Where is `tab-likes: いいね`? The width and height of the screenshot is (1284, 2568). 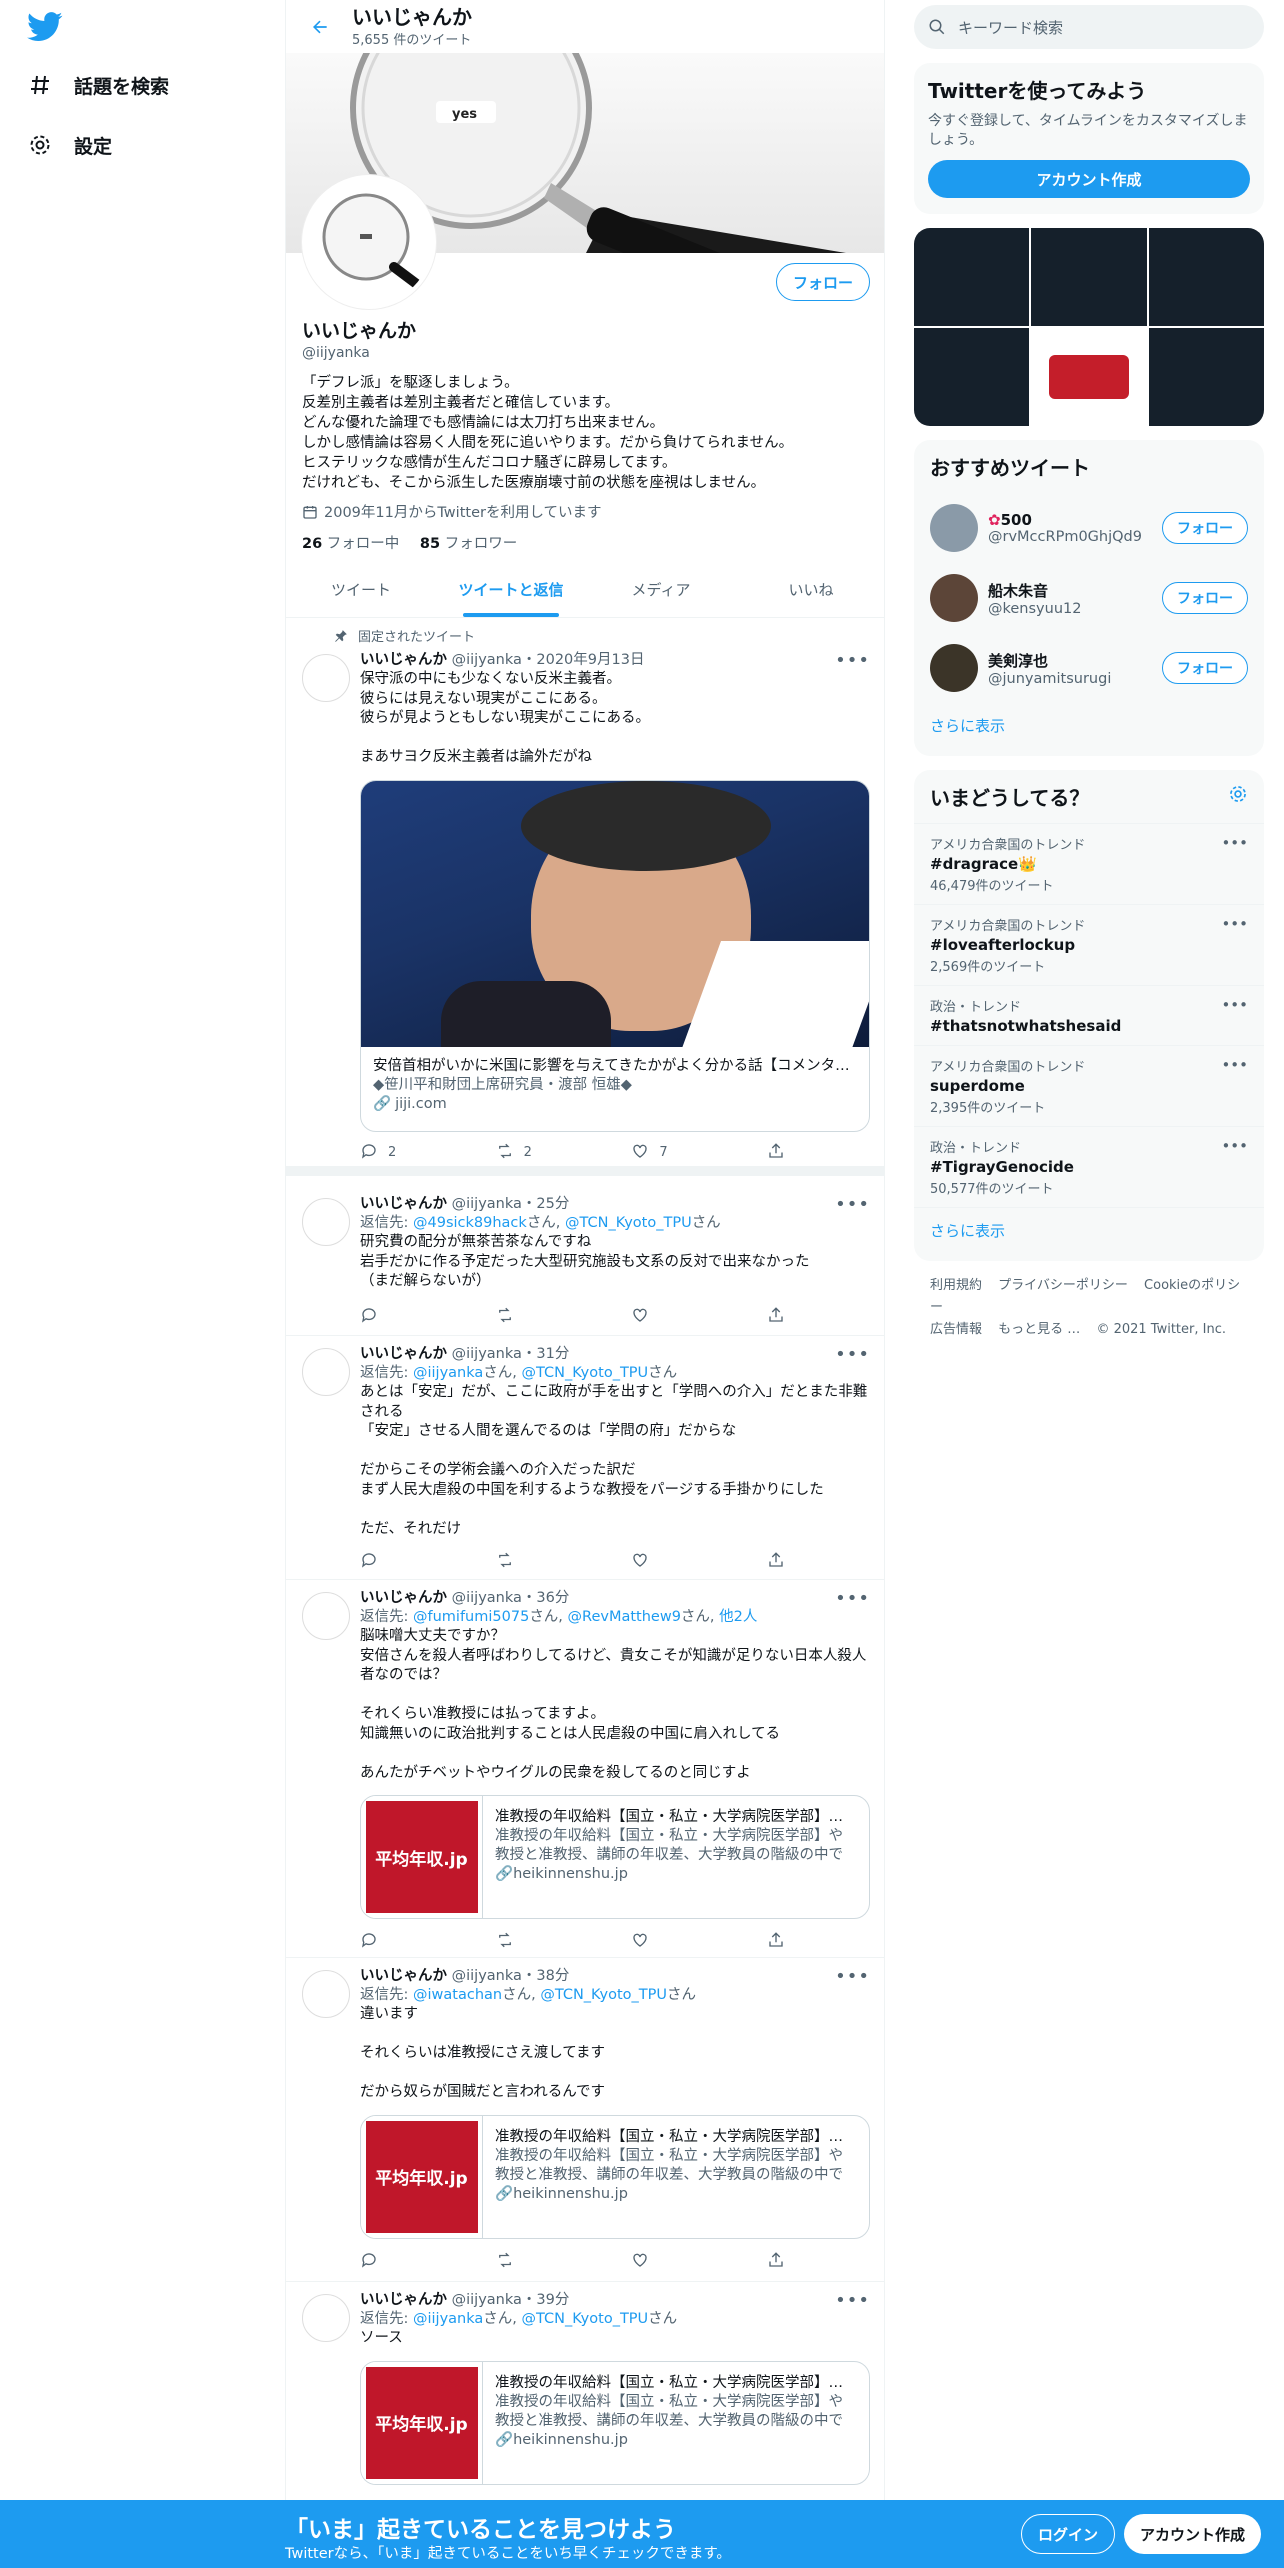
tab-likes: いいね is located at coordinates (810, 589).